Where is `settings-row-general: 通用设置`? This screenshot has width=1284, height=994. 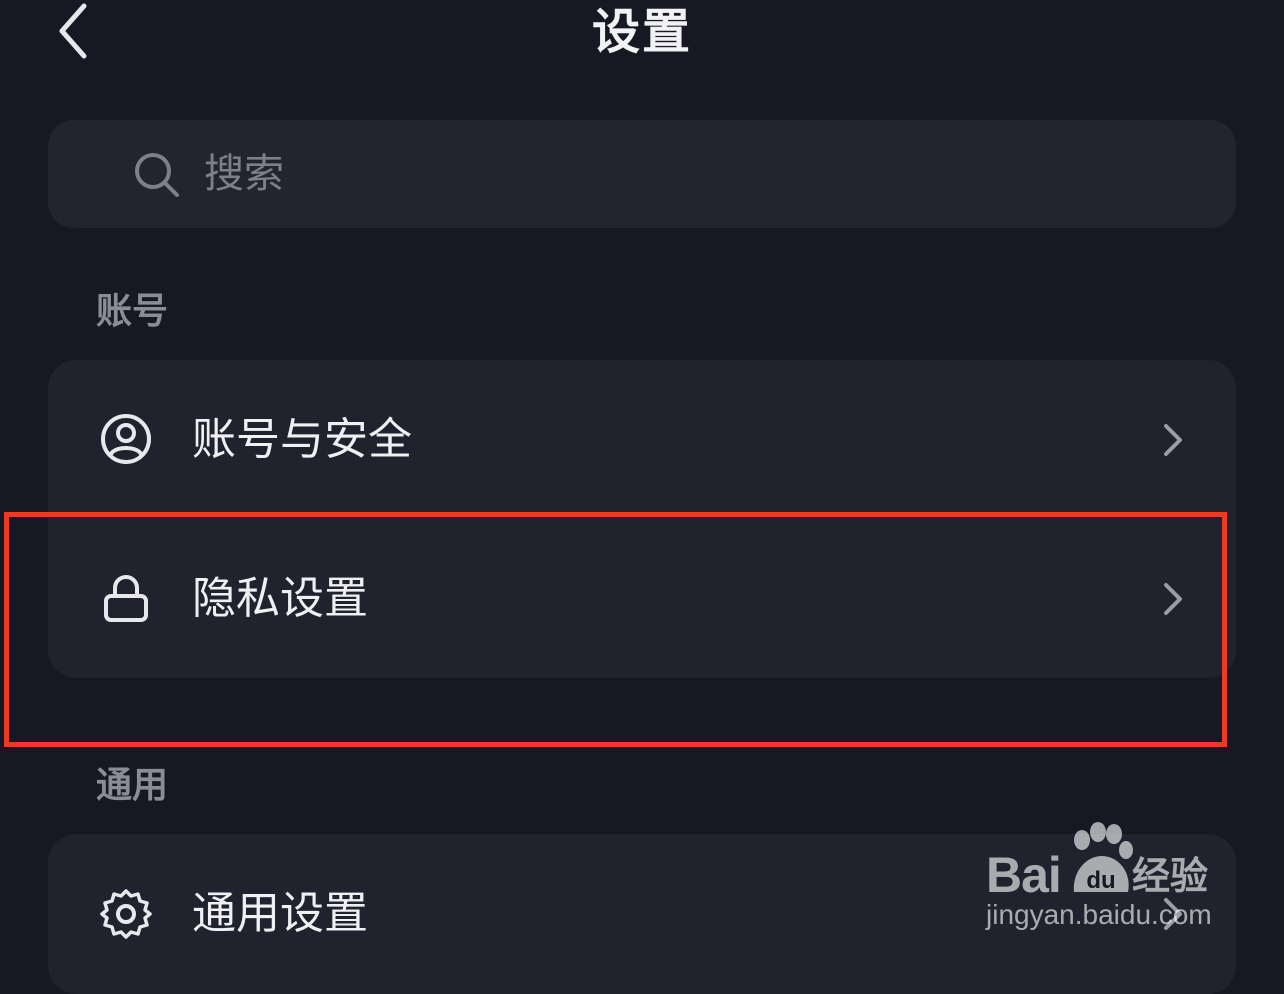
settings-row-general: 通用设置 is located at coordinates (642, 913).